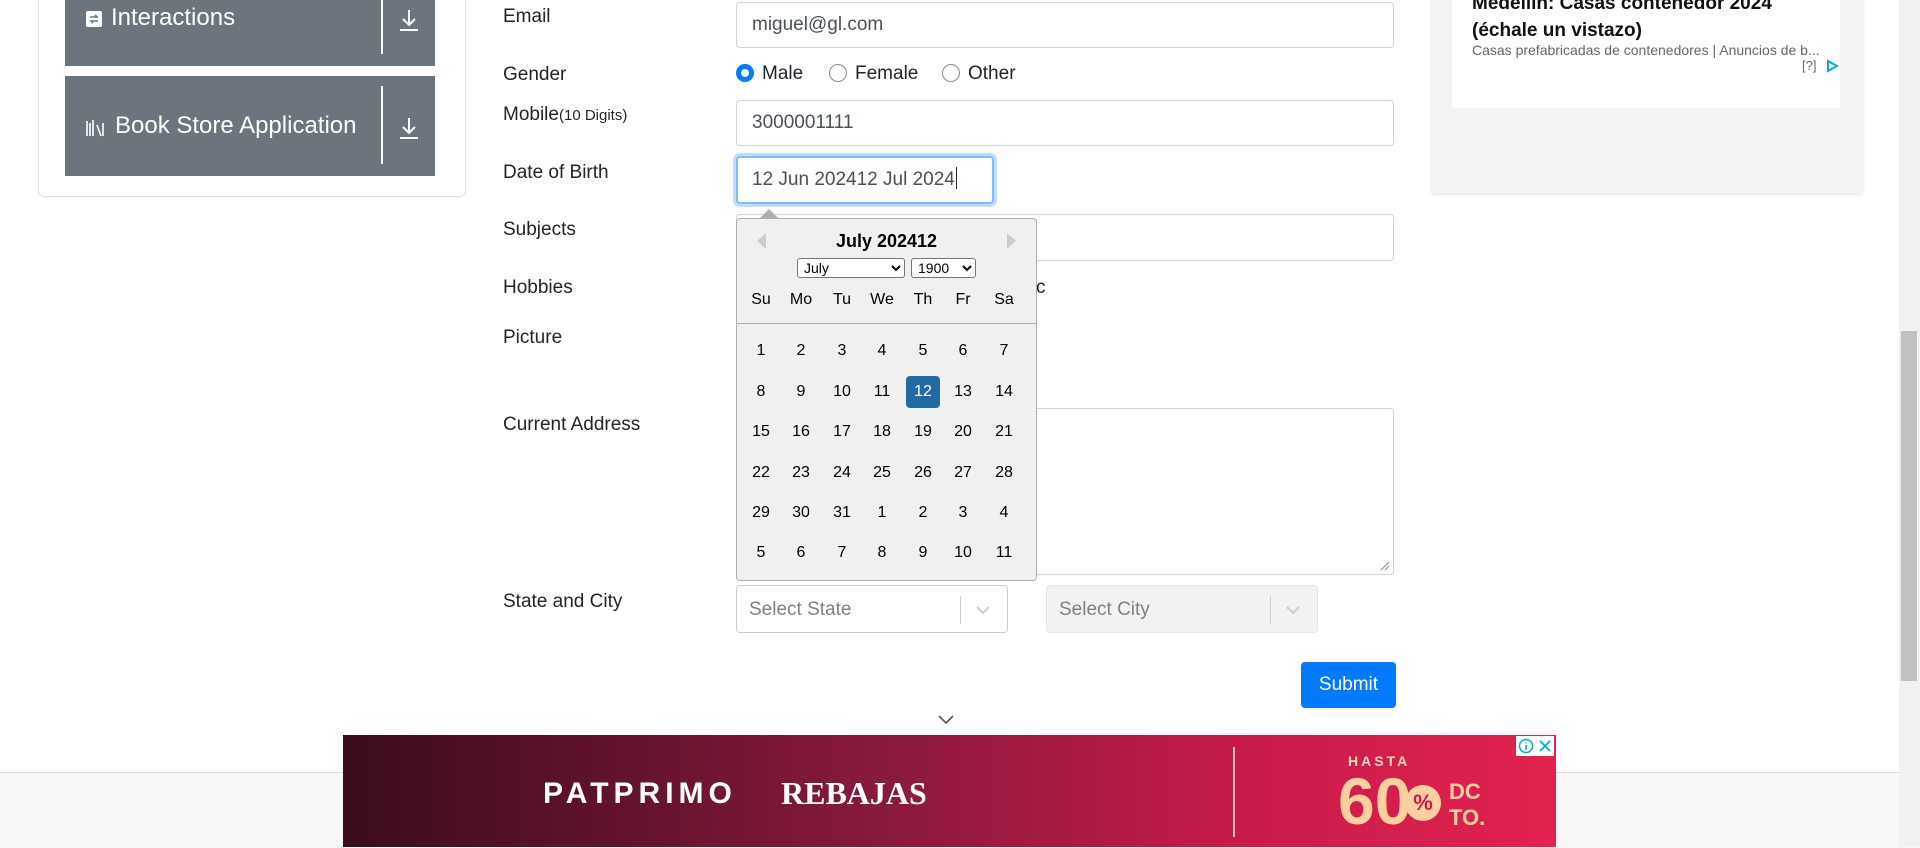 This screenshot has height=848, width=1920. What do you see at coordinates (923, 432) in the screenshot?
I see `datepicker-day: 19` at bounding box center [923, 432].